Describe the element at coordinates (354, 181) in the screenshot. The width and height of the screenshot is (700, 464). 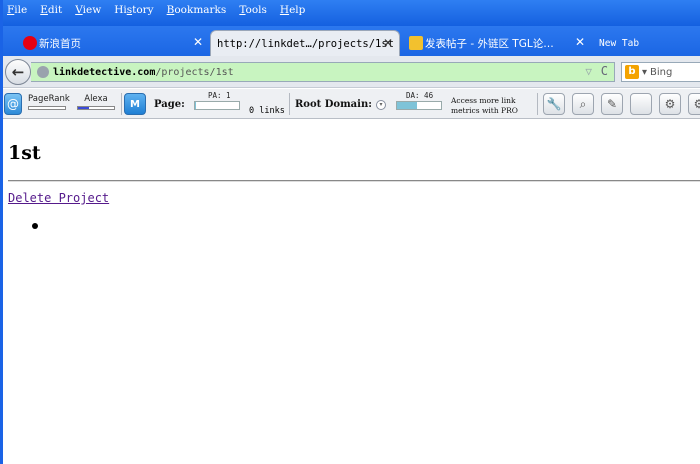
I see `horizontal-rule` at that location.